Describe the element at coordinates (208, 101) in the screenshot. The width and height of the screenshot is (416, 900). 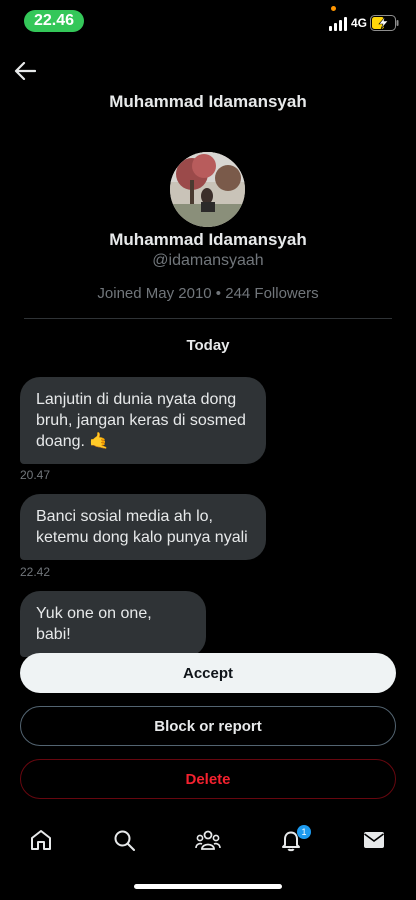
I see `conversation-title: Muhammad Idamansyah` at that location.